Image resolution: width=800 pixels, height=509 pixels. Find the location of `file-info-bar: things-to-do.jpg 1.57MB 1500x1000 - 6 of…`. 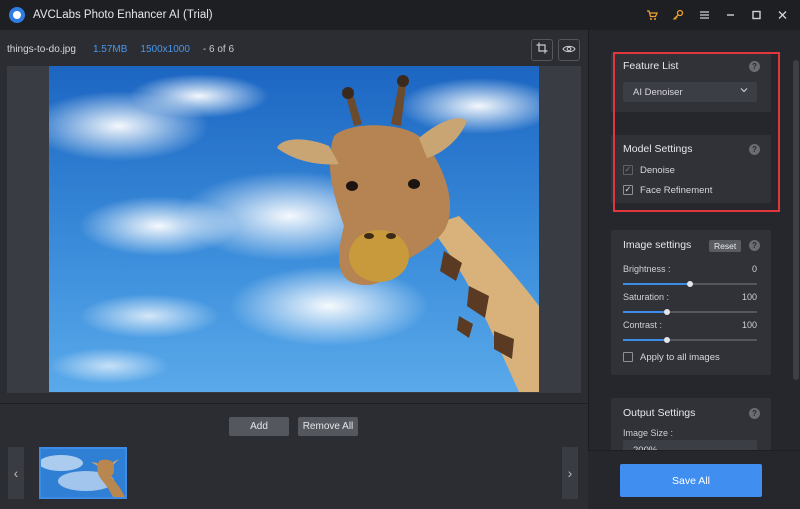

file-info-bar: things-to-do.jpg 1.57MB 1500x1000 - 6 of… is located at coordinates (294, 49).